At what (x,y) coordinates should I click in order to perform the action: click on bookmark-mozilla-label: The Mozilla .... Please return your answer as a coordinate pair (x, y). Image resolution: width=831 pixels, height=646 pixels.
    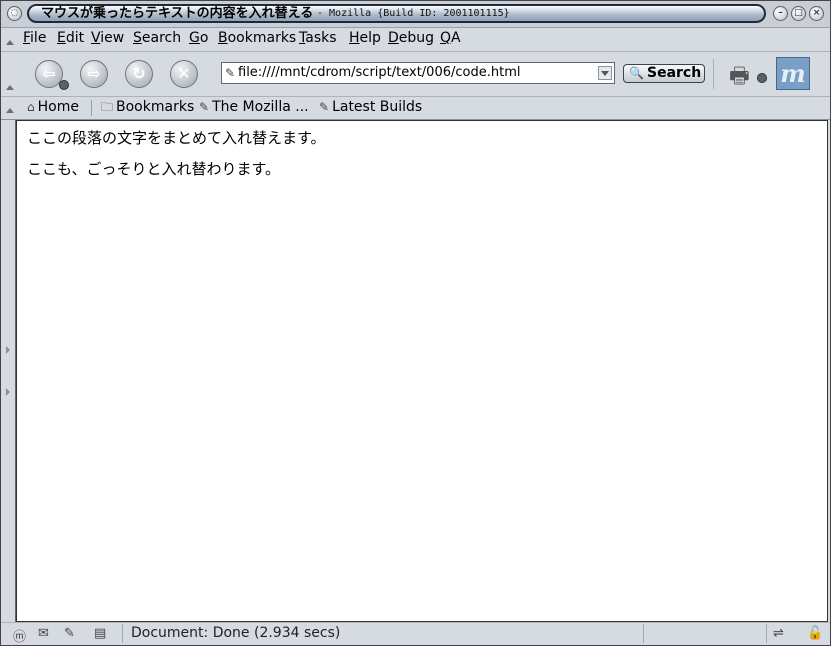
    Looking at the image, I should click on (260, 107).